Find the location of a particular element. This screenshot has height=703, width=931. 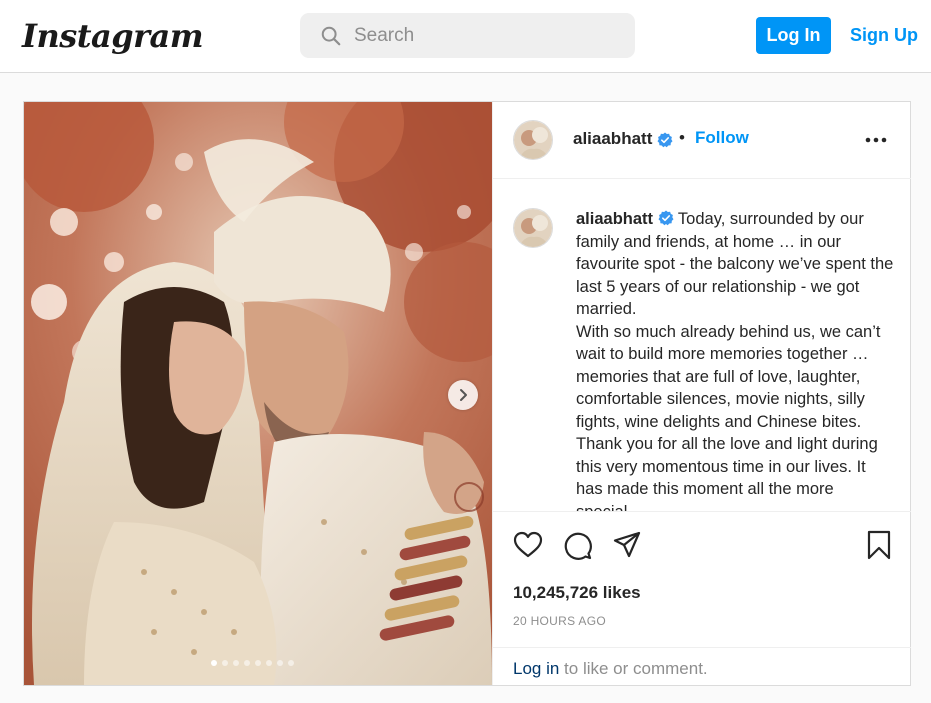

search-box is located at coordinates (467, 35).